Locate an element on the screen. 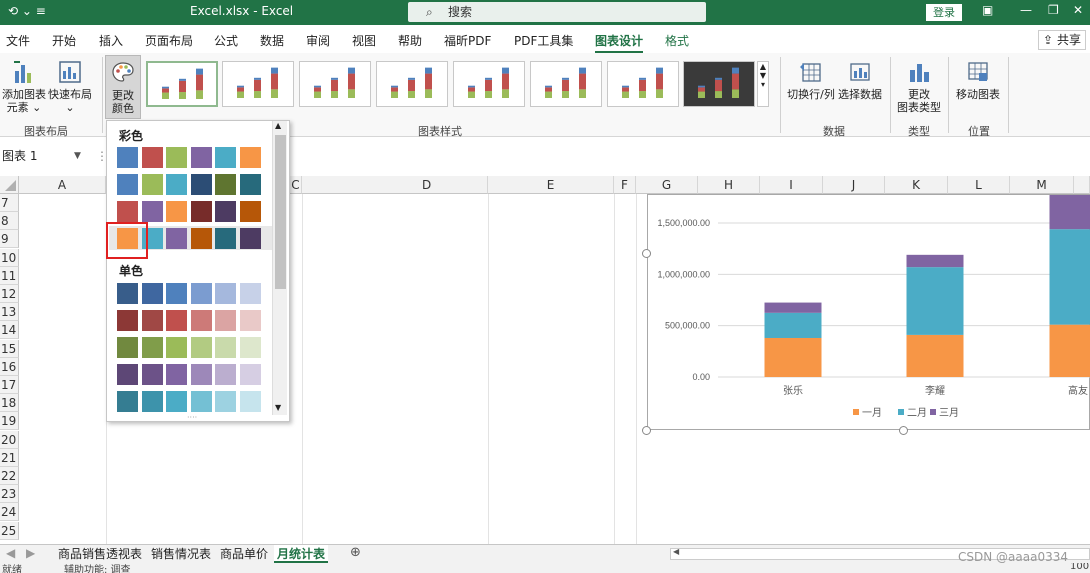 Image resolution: width=1090 pixels, height=573 pixels. tab-data: 数据 is located at coordinates (272, 40).